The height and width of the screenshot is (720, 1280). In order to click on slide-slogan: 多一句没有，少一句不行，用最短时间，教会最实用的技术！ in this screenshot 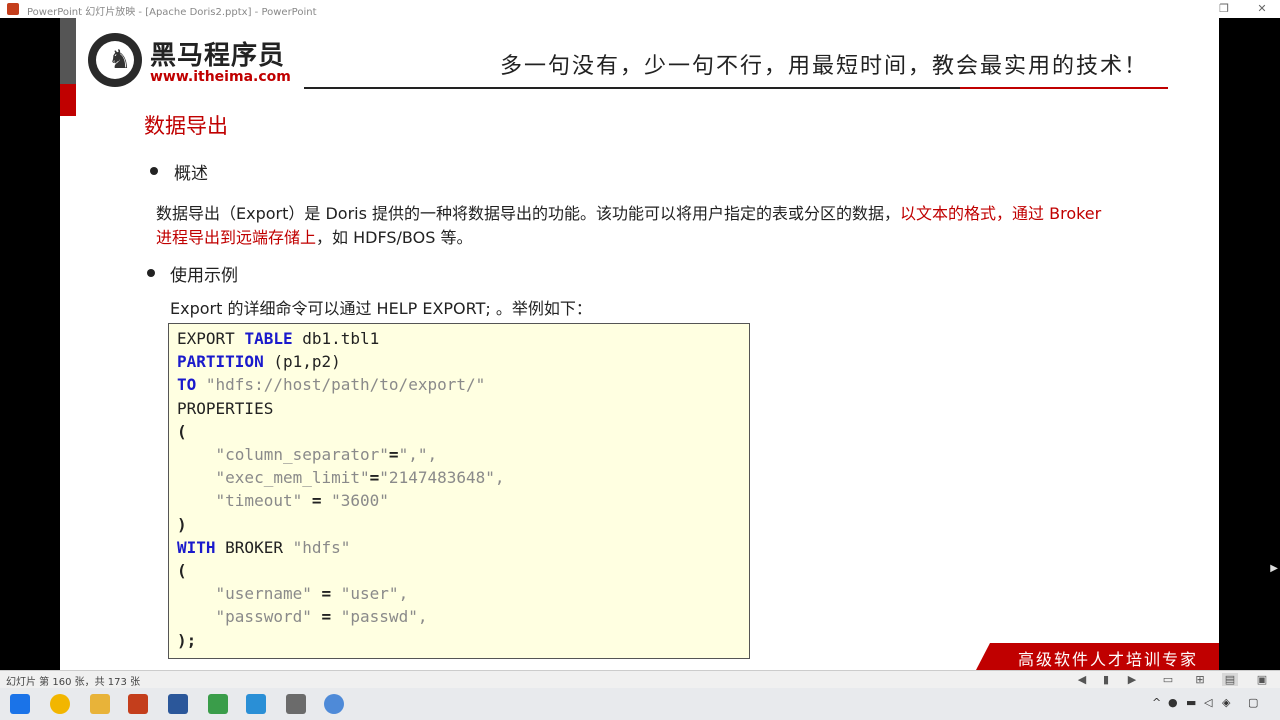, I will do `click(824, 66)`.